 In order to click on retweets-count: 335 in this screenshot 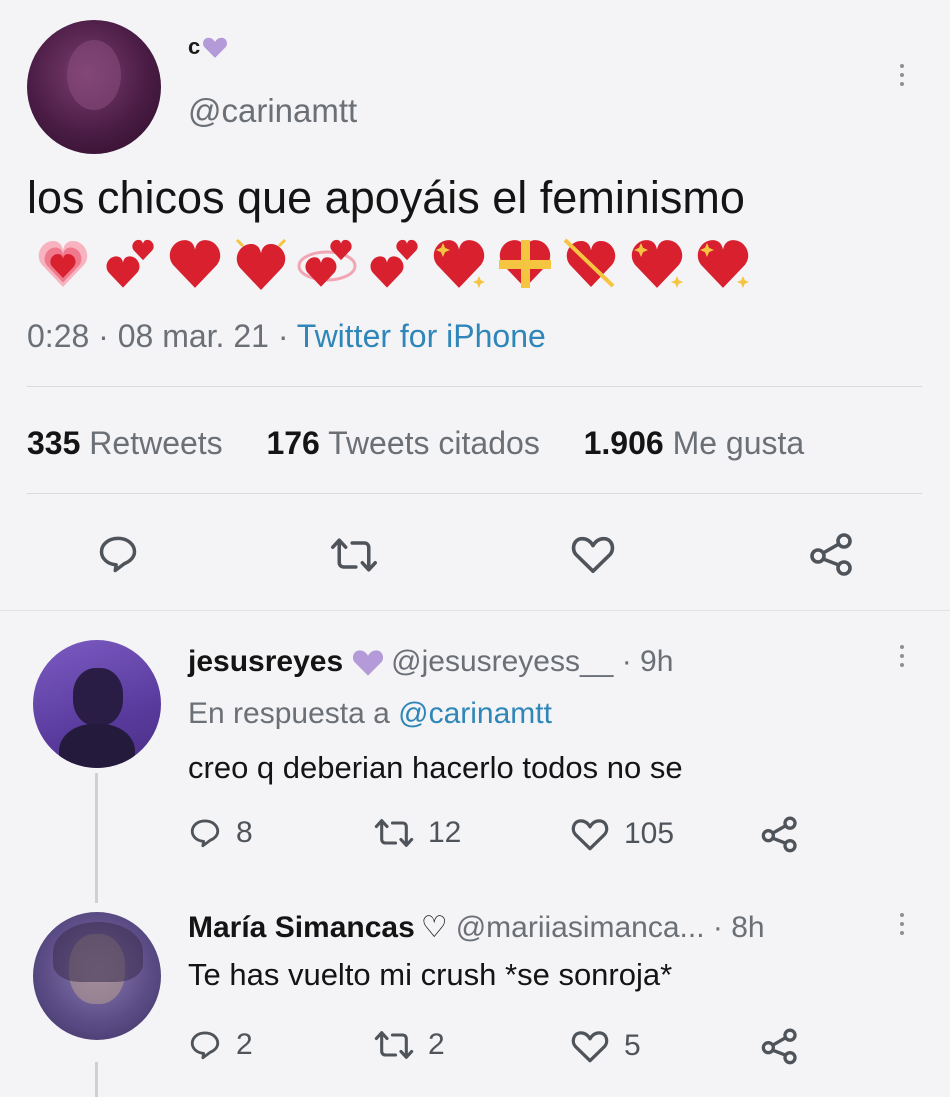, I will do `click(54, 443)`.